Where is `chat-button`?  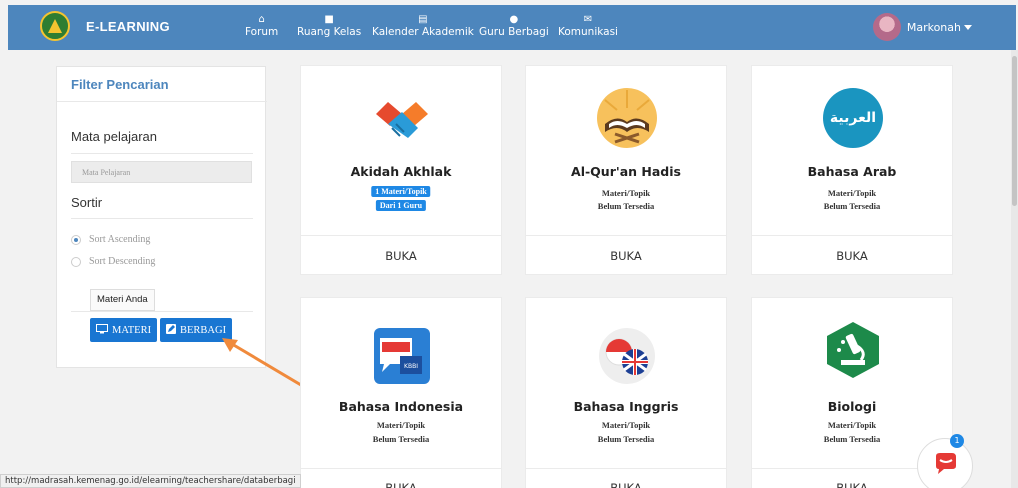 chat-button is located at coordinates (945, 463).